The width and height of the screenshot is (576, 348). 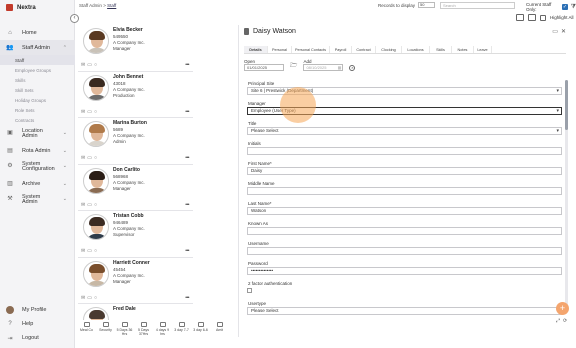 What do you see at coordinates (219, 329) in the screenshot?
I see `bottom-tool-button: Amit` at bounding box center [219, 329].